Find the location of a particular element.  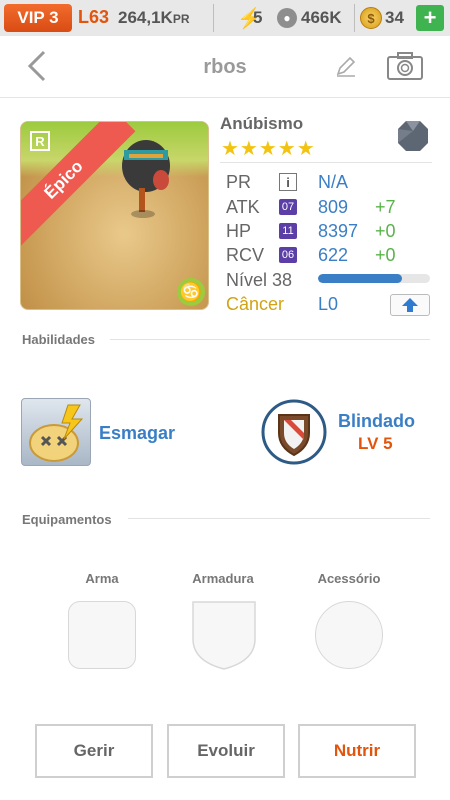

armor-label: Armadura is located at coordinates (223, 578).